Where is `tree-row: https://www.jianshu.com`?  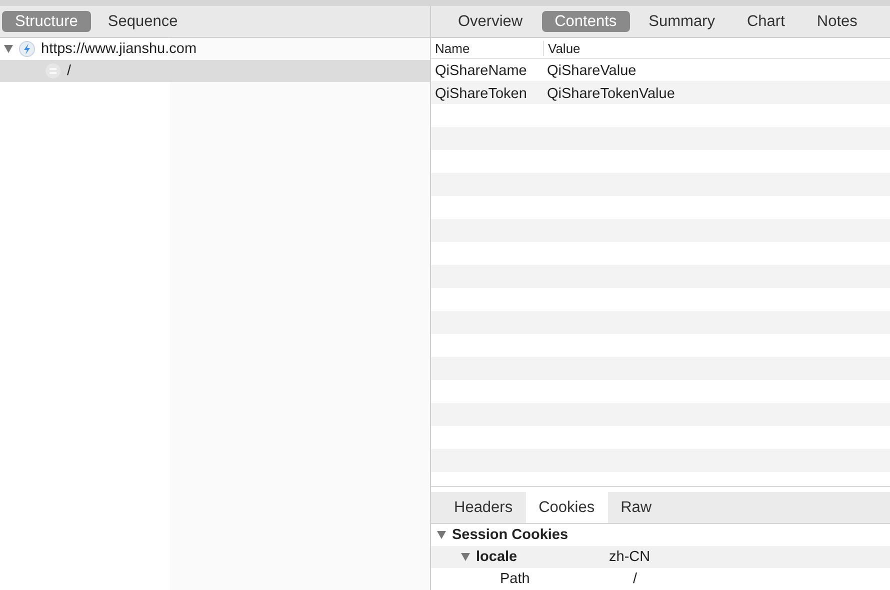 tree-row: https://www.jianshu.com is located at coordinates (215, 49).